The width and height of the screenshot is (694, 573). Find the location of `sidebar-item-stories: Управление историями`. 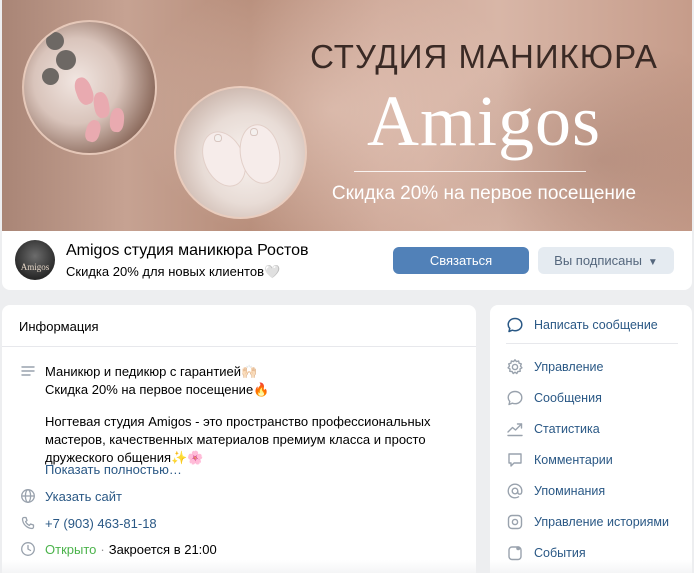

sidebar-item-stories: Управление историями is located at coordinates (587, 522).